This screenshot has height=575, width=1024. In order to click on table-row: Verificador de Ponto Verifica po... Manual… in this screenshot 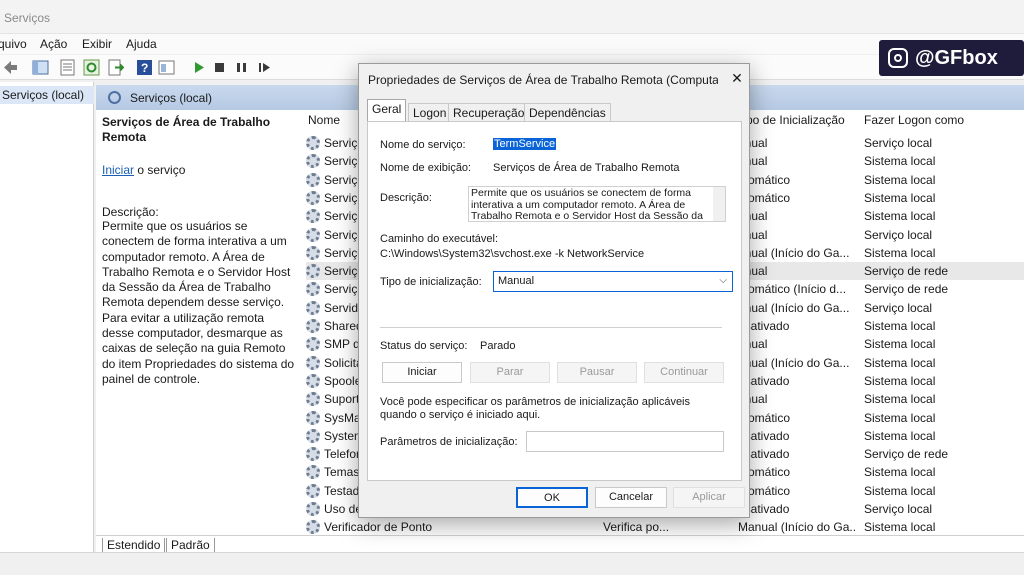, I will do `click(665, 527)`.